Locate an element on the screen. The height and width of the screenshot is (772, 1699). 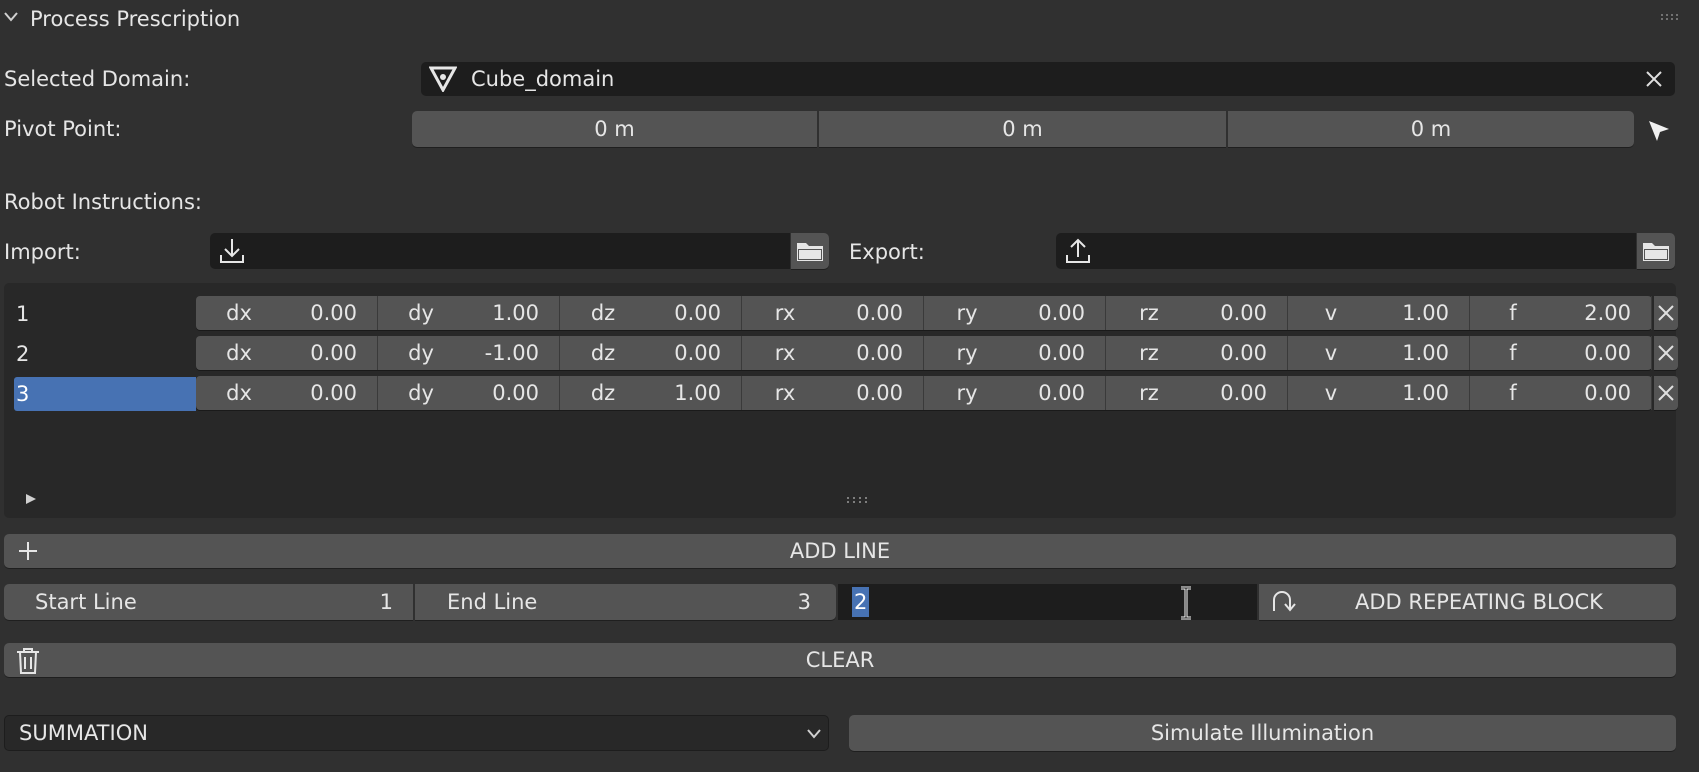
add-repeating-block-label: ADD REPEATING BLOCK is located at coordinates (1479, 602).